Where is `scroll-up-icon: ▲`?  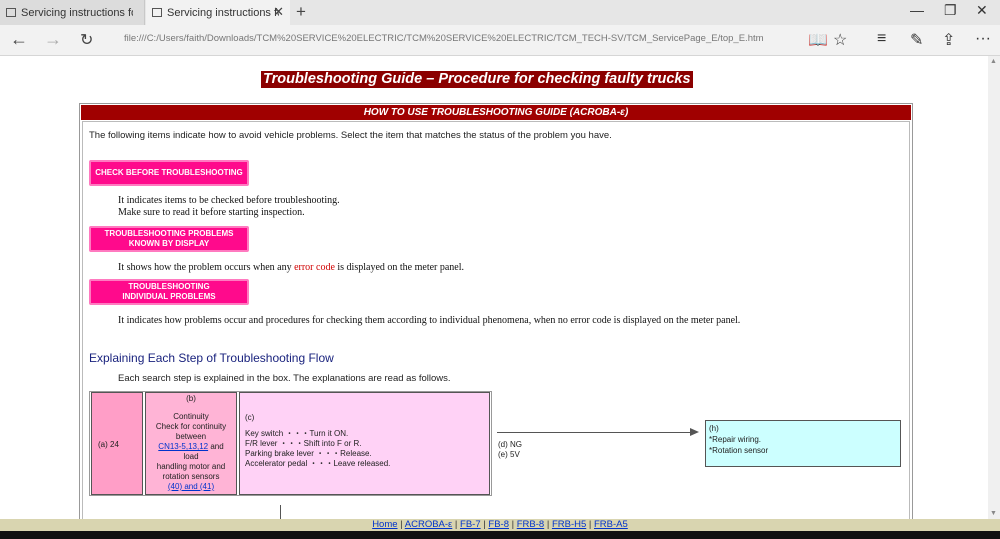
scroll-up-icon: ▲ is located at coordinates (993, 61).